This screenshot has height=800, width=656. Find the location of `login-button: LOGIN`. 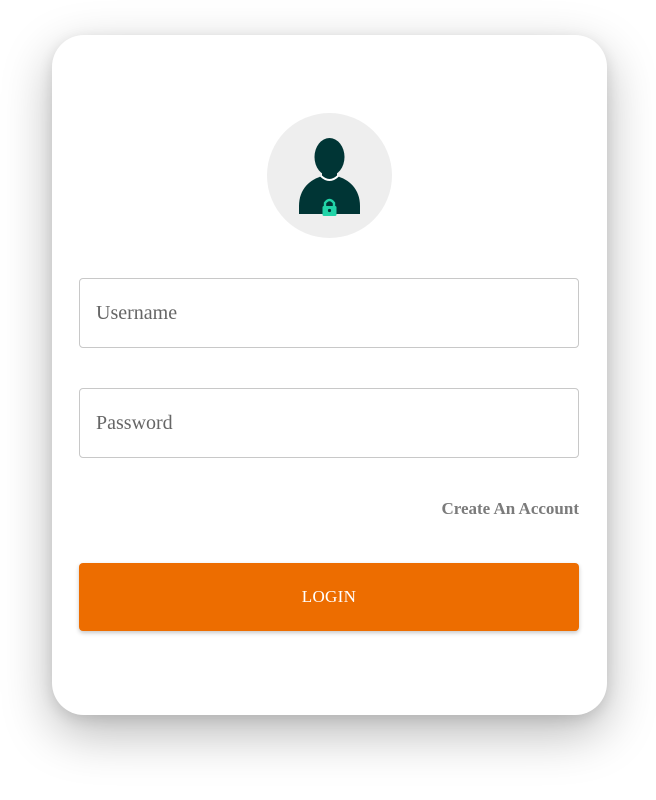

login-button: LOGIN is located at coordinates (329, 597).